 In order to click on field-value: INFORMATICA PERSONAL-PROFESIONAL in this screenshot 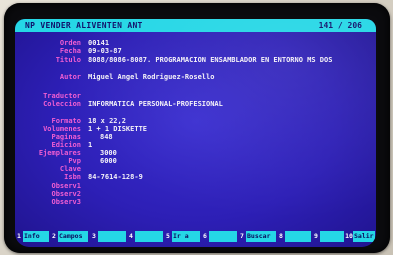, I will do `click(155, 104)`.